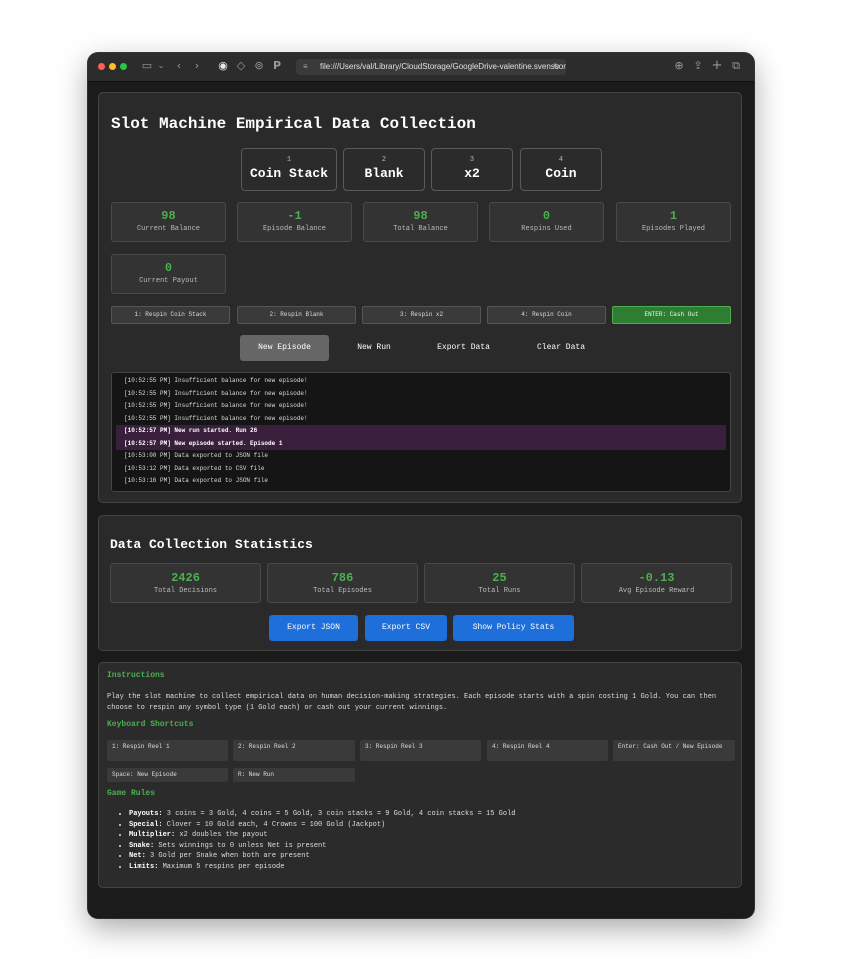 The image size is (845, 959). I want to click on stat-total-balance: 98 Total Balance, so click(420, 222).